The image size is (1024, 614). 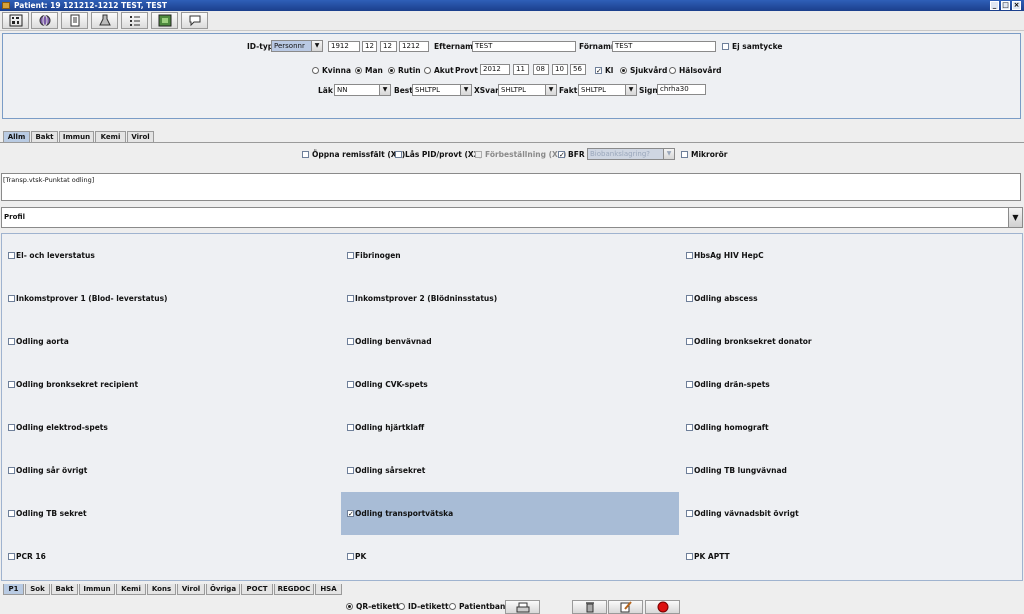 I want to click on kl-checkbox: ✓, so click(x=598, y=71).